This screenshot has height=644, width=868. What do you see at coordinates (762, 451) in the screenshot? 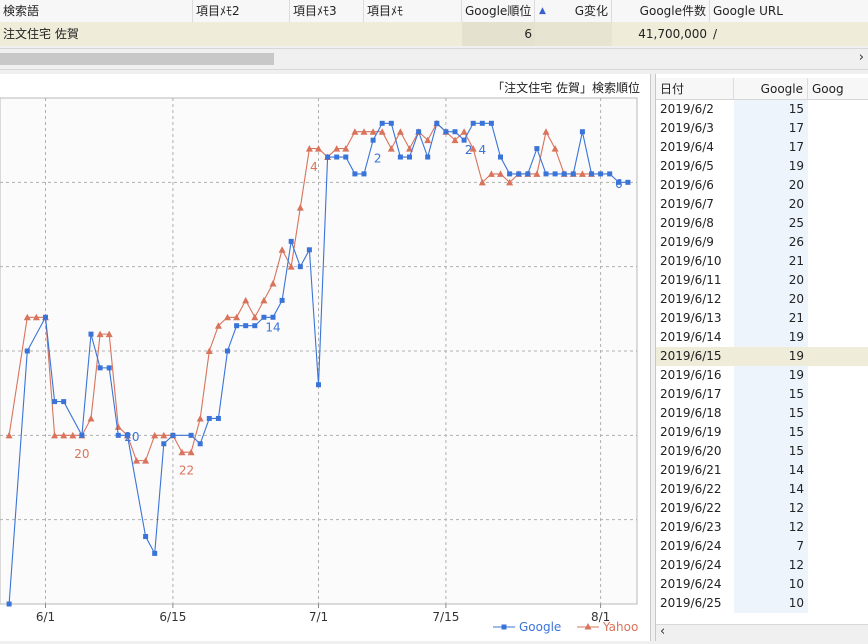
I see `table-row: 2019/6/20 15` at bounding box center [762, 451].